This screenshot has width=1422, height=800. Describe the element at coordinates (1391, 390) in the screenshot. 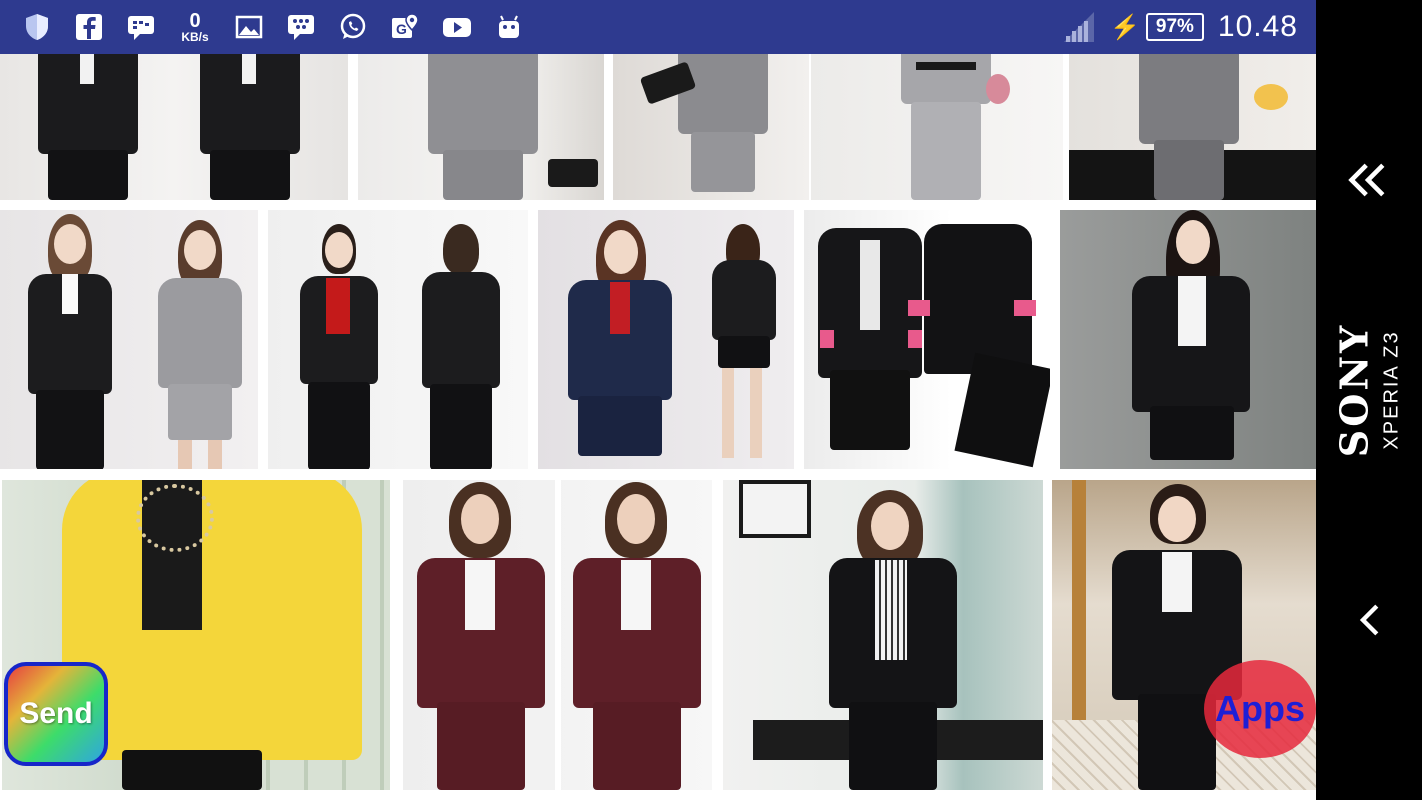

I see `device-model: XPERIA Z3` at that location.